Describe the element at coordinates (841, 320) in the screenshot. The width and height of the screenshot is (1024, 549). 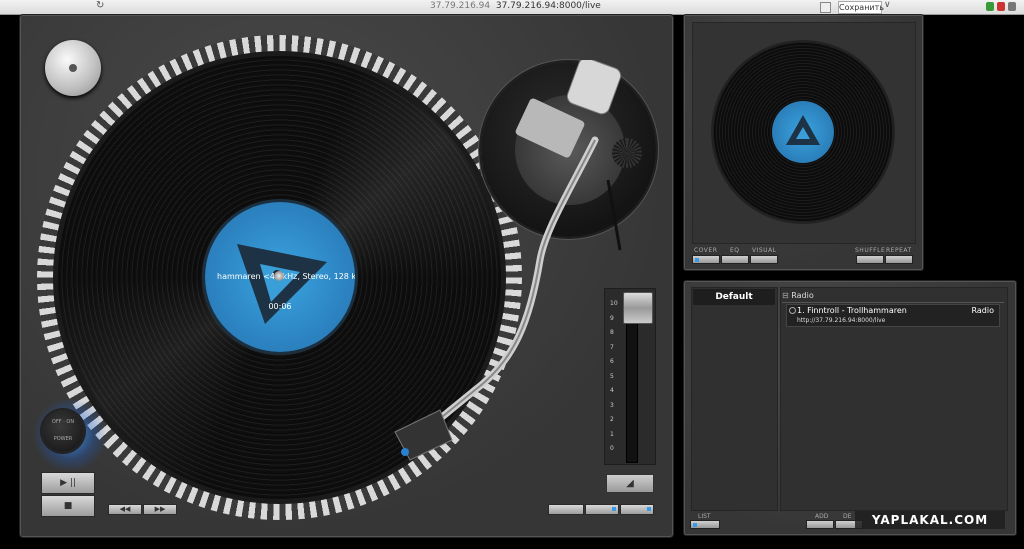
I see `track-url: http://37.79.216.94:8000/live` at that location.